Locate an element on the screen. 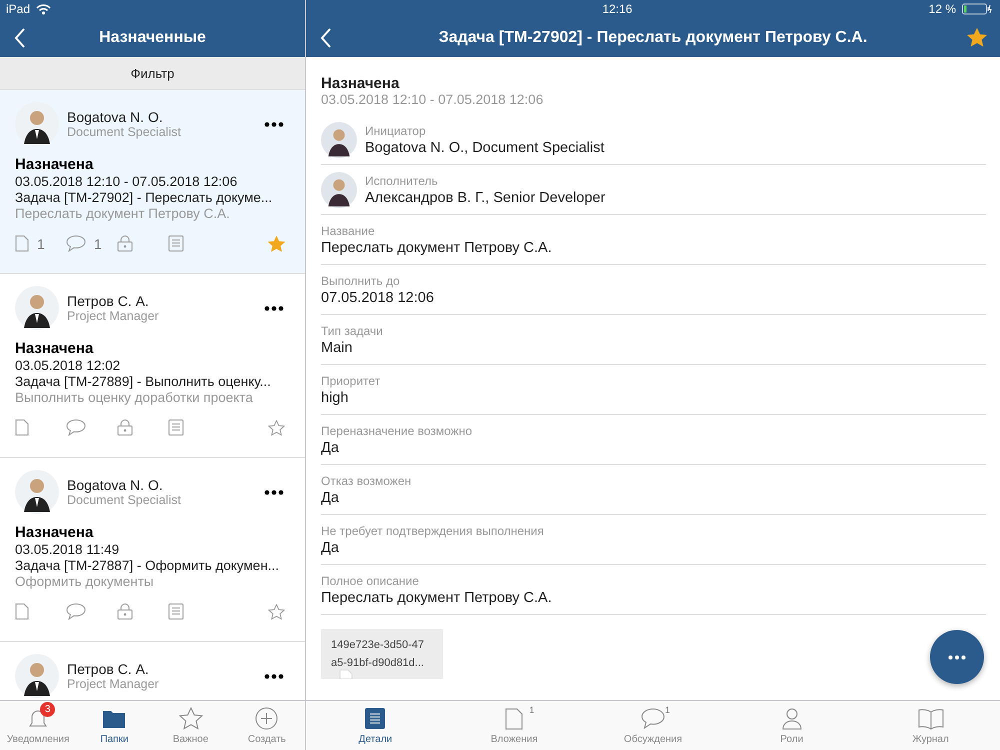 Image resolution: width=1000 pixels, height=750 pixels. tab-bar-item: 1 Вложения is located at coordinates (514, 725).